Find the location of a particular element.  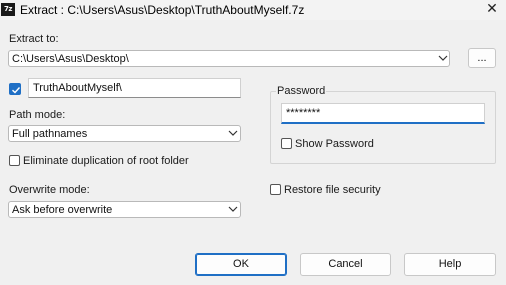

overwrite-mode-value: Ask before overwrite is located at coordinates (62, 210).